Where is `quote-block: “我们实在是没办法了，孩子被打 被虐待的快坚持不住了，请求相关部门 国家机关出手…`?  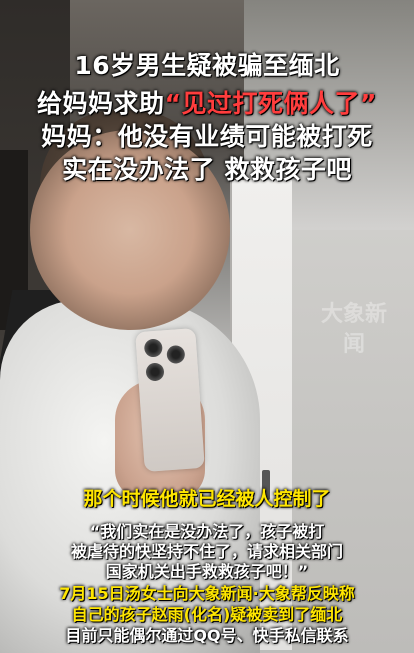
quote-block: “我们实在是没办法了，孩子被打 被虐待的快坚持不住了，请求相关部门 国家机关出手… is located at coordinates (207, 552).